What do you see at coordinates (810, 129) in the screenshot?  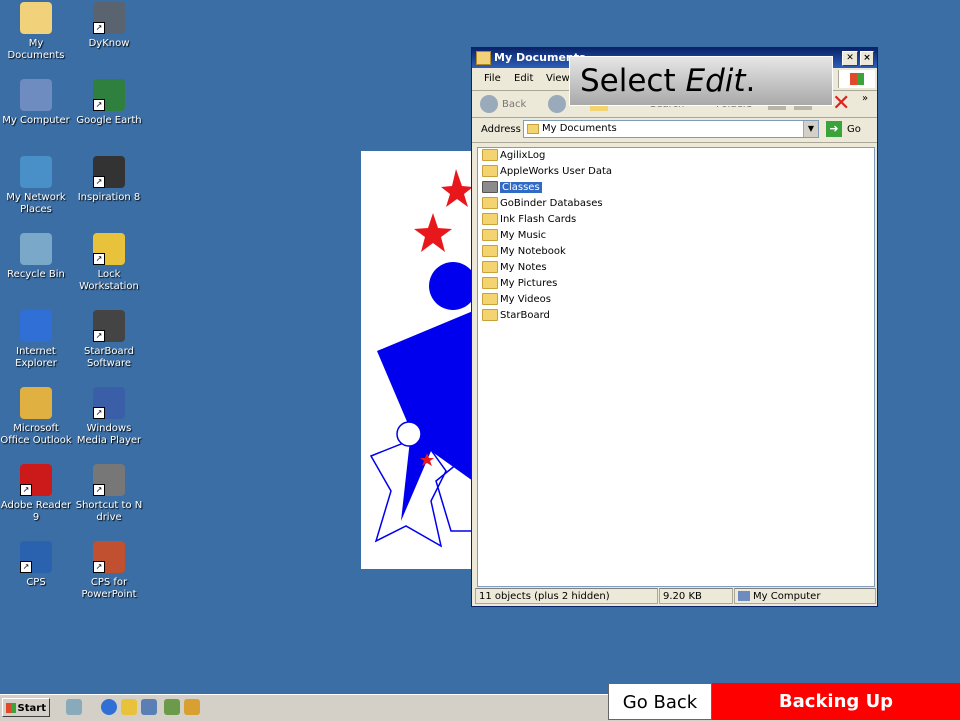 I see `chevron-down-icon: ▼` at bounding box center [810, 129].